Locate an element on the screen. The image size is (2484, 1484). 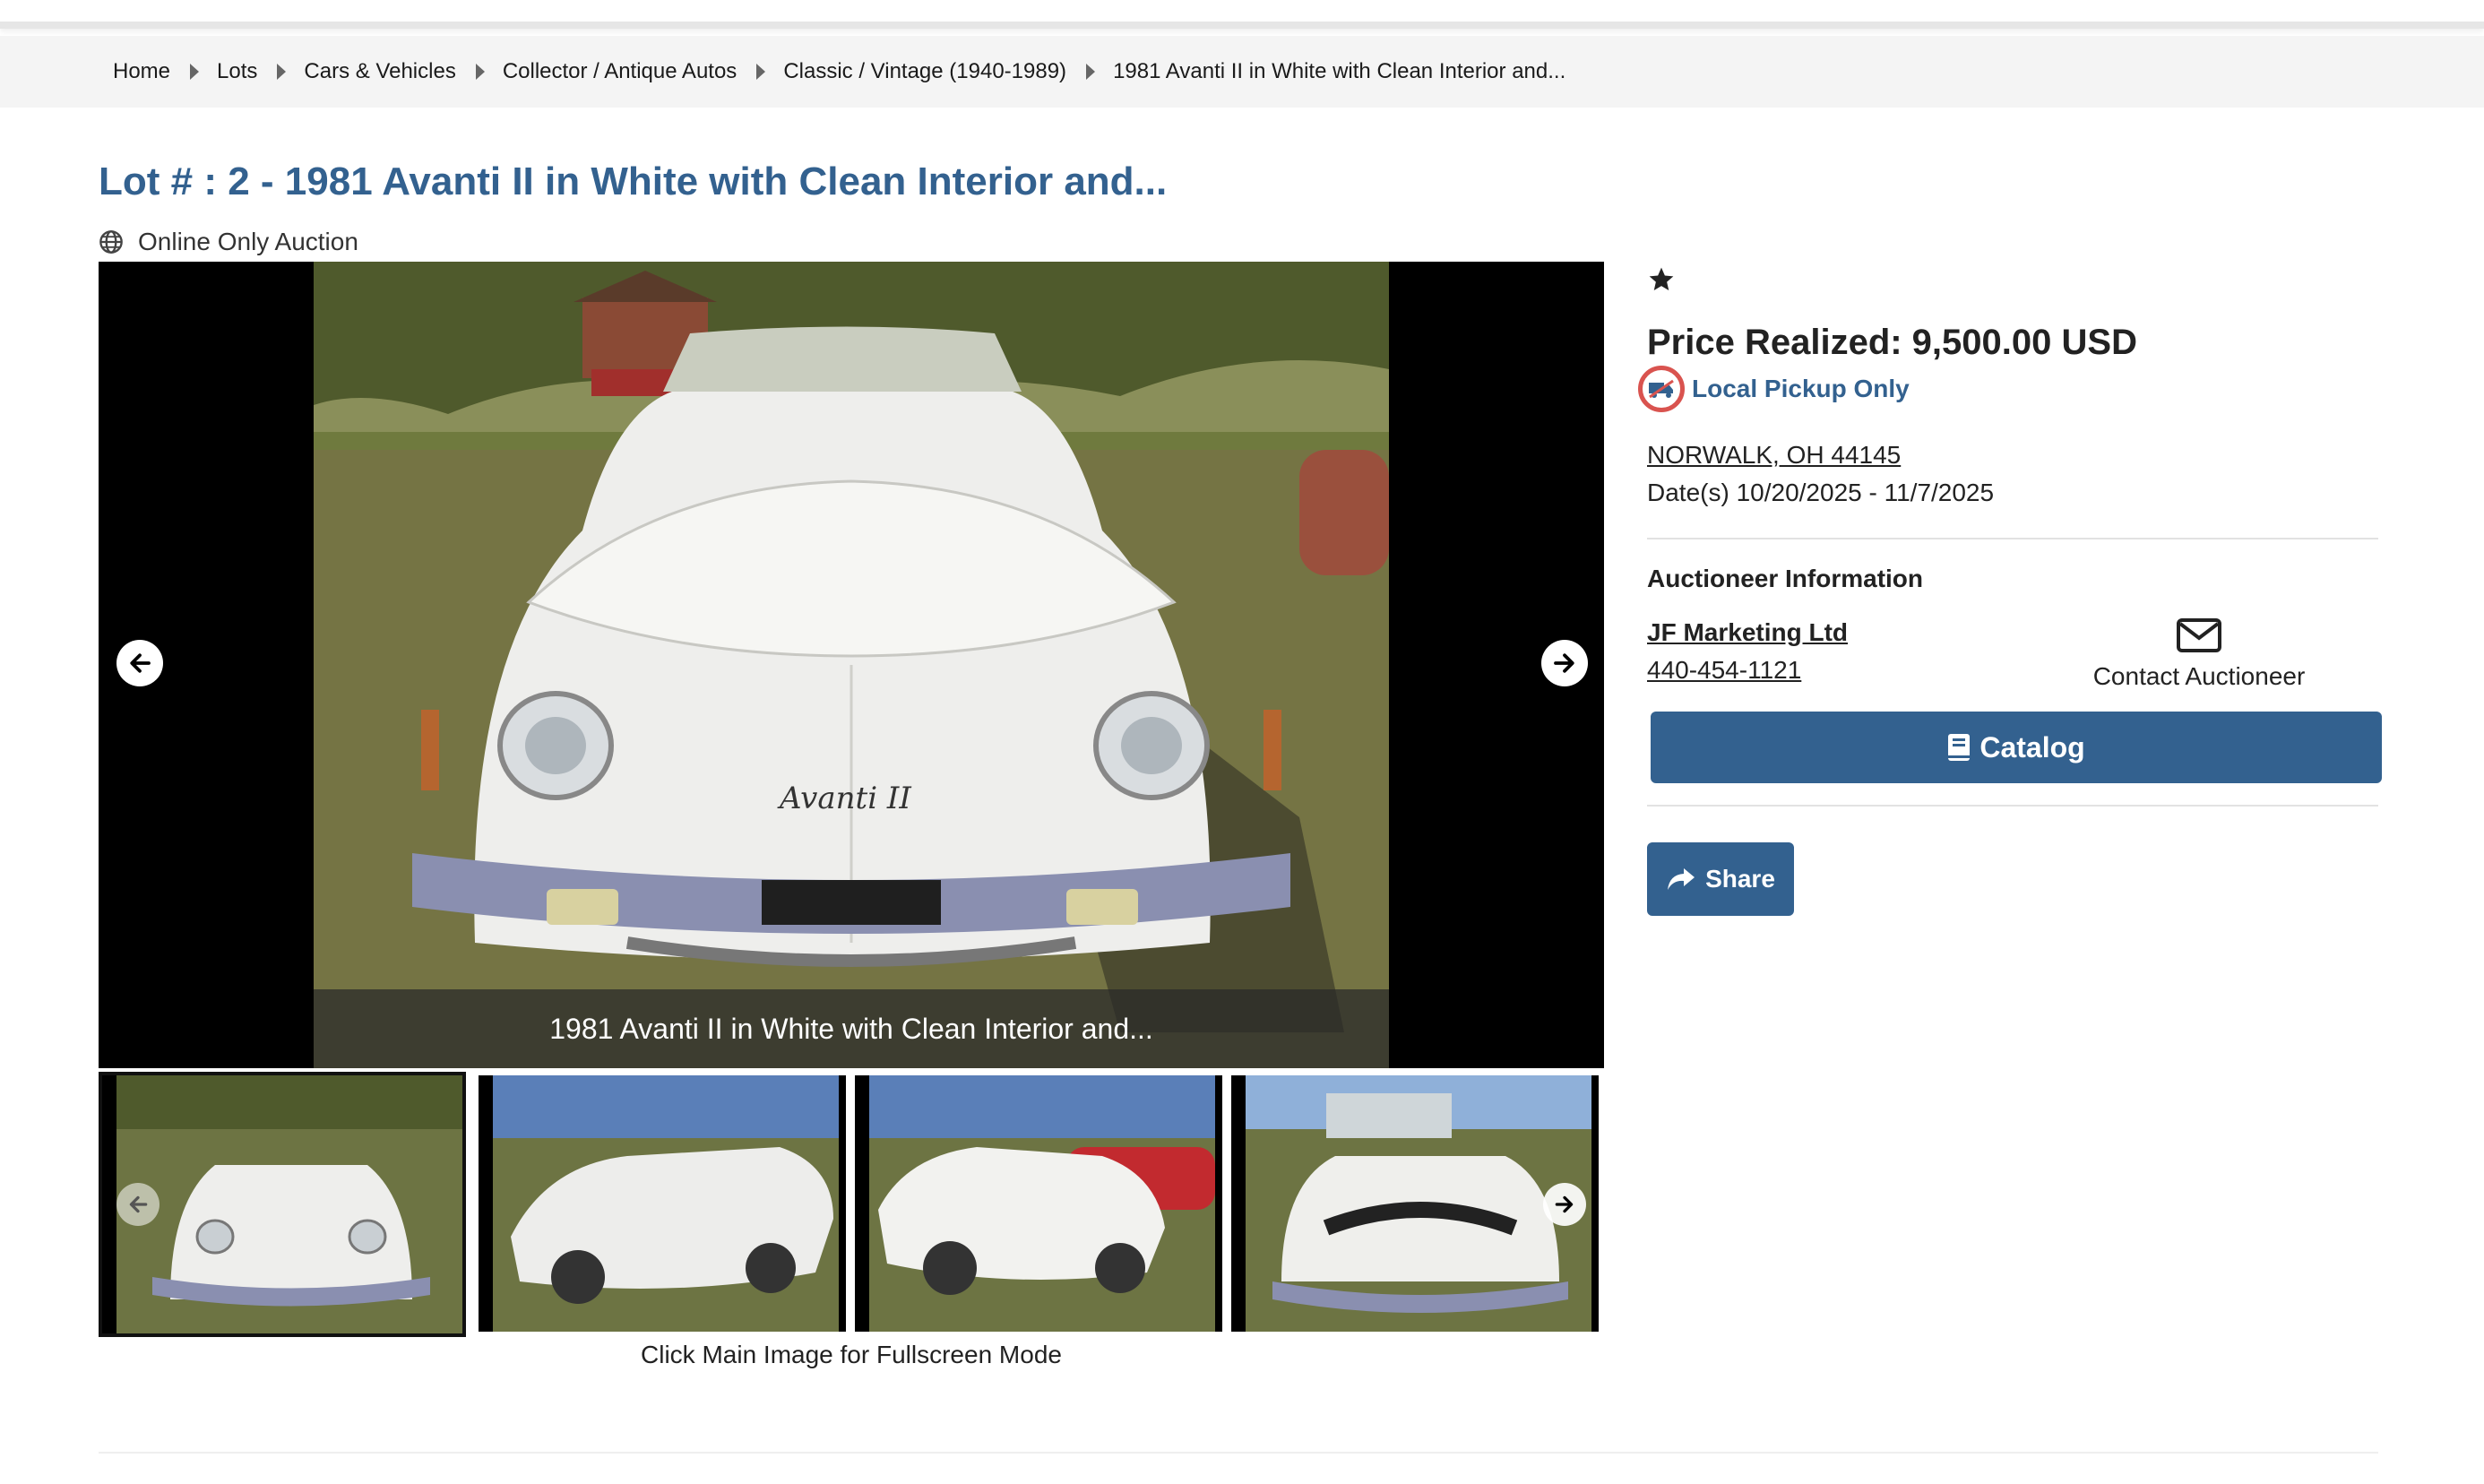
pickup-notice: Local Pickup Only is located at coordinates (1774, 389).